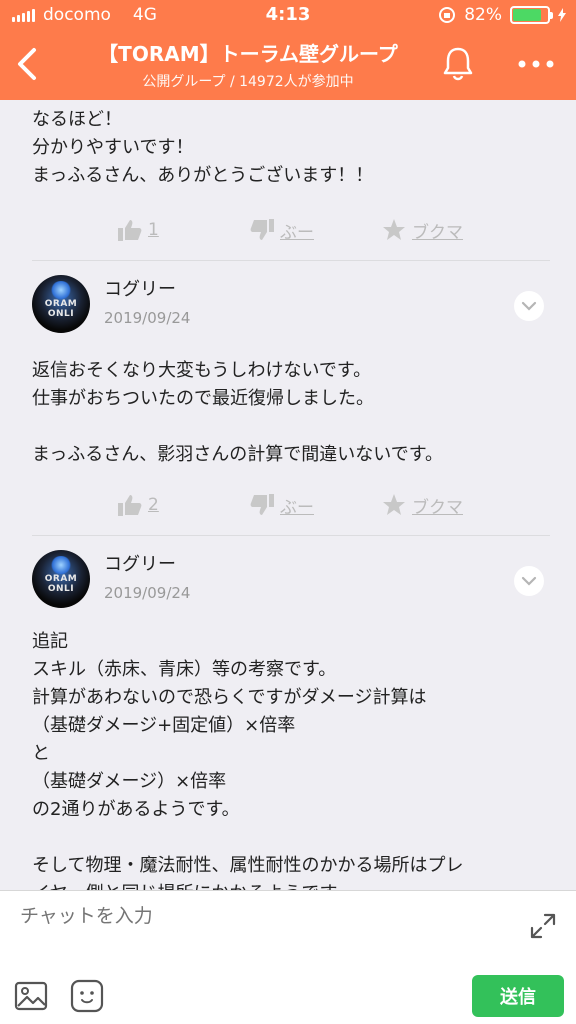 This screenshot has width=576, height=1024. Describe the element at coordinates (288, 16) in the screenshot. I see `status-bar: docomo 4G 4:13 82%` at that location.